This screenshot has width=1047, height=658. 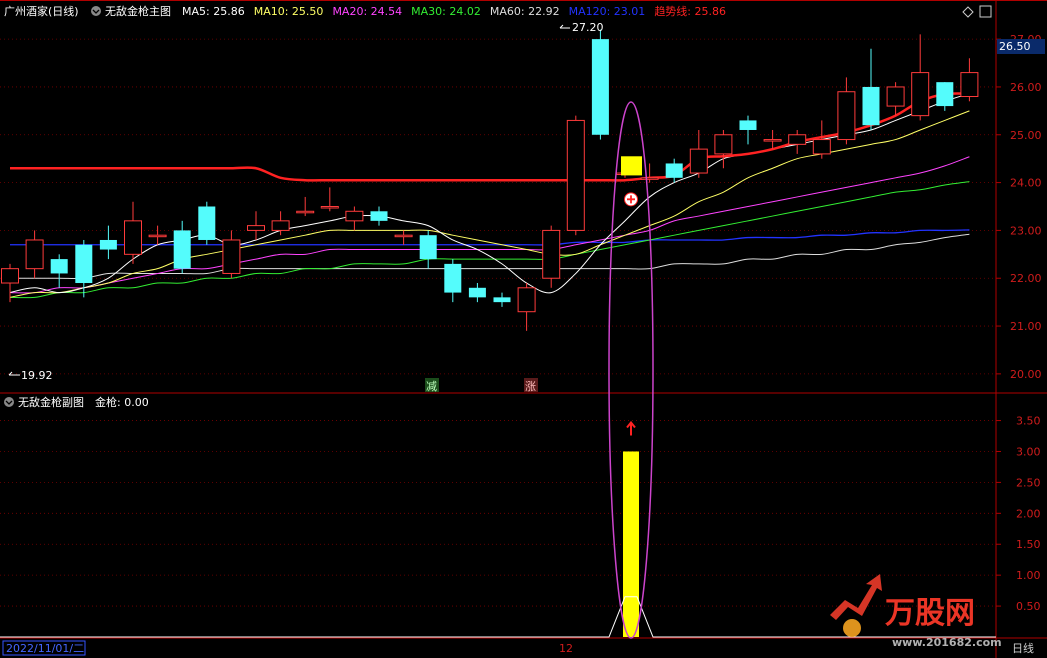 What do you see at coordinates (985, 11) in the screenshot?
I see `maximize-icon` at bounding box center [985, 11].